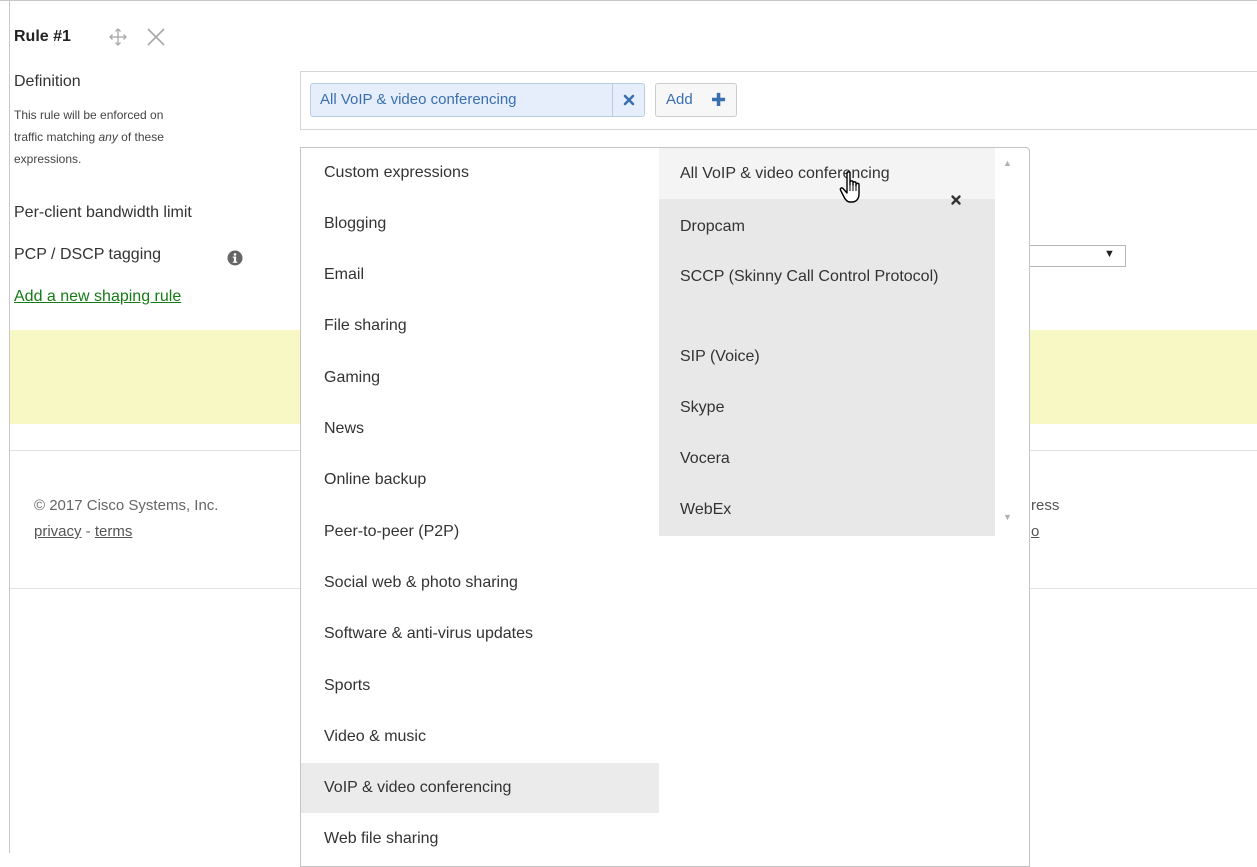  I want to click on rule-title: Rule #1, so click(42, 36).